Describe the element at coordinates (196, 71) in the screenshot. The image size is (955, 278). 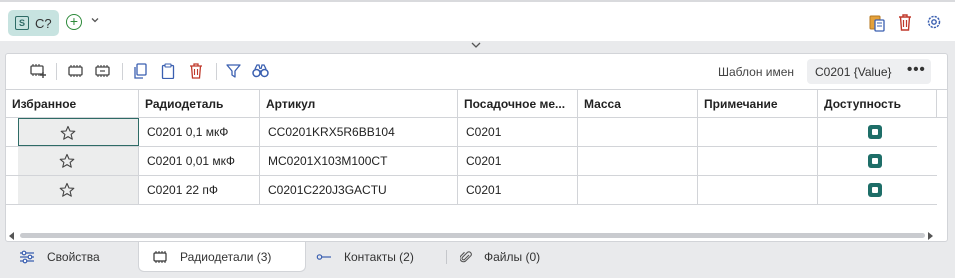
I see `delete-icon` at that location.